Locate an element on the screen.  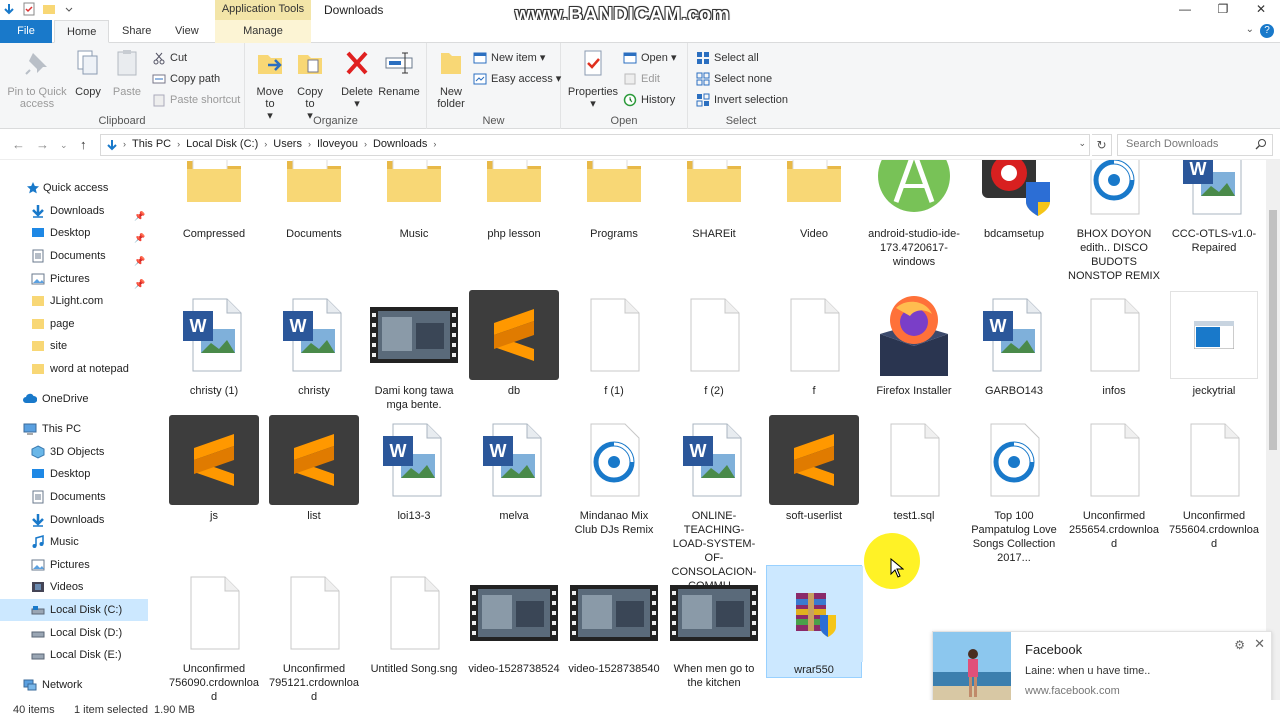
rename-button: Rename is located at coordinates (399, 72).